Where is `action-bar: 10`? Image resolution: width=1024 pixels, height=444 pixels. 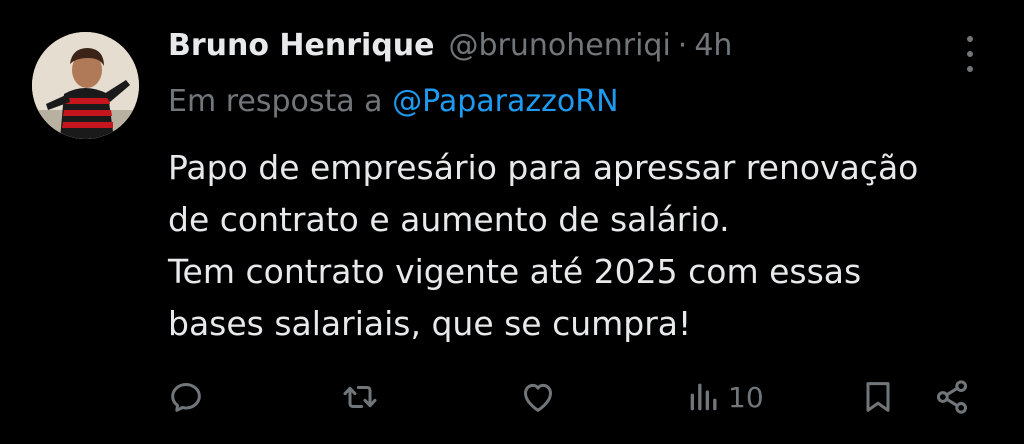
action-bar: 10 is located at coordinates (512, 397).